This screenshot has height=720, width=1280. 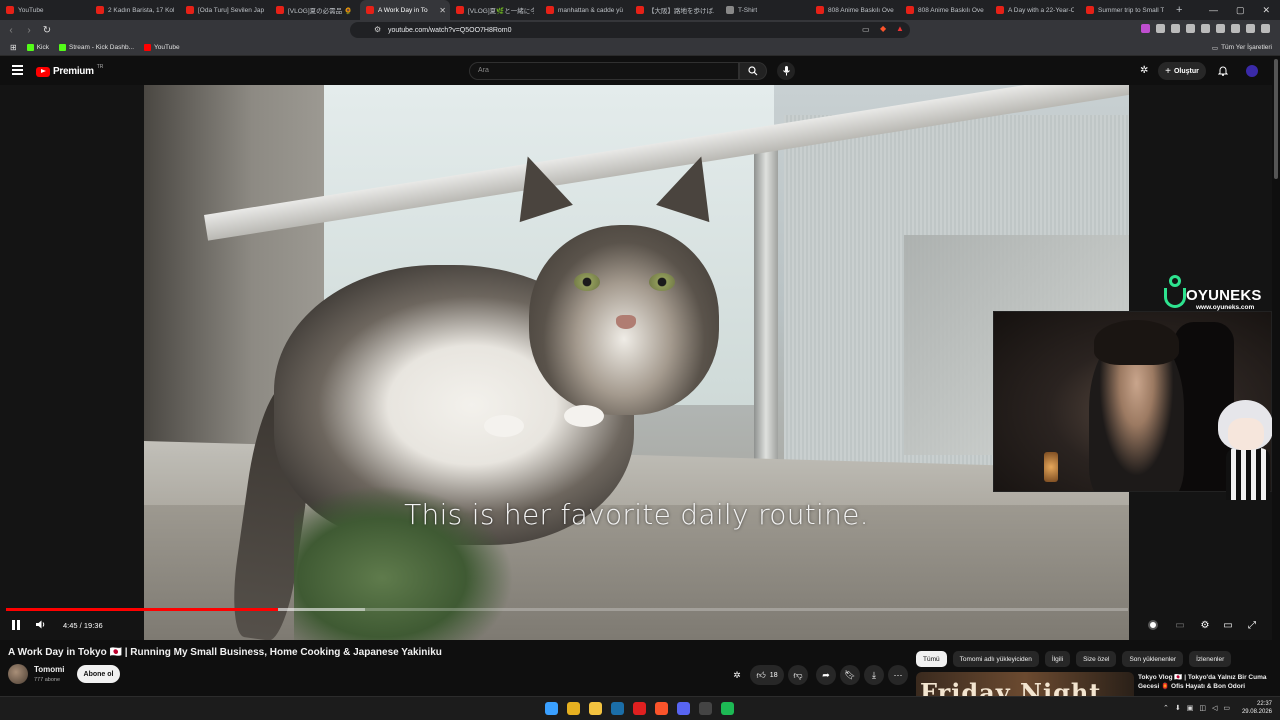 I want to click on battery-icon: ▭, so click(x=1226, y=708).